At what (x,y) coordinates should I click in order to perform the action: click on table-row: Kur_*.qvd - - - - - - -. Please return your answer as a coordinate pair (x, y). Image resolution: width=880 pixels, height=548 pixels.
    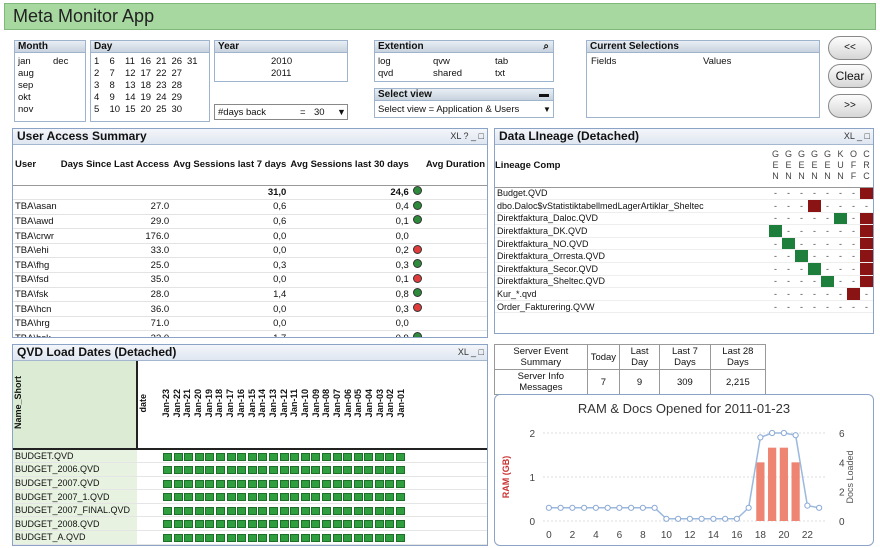
    Looking at the image, I should click on (684, 294).